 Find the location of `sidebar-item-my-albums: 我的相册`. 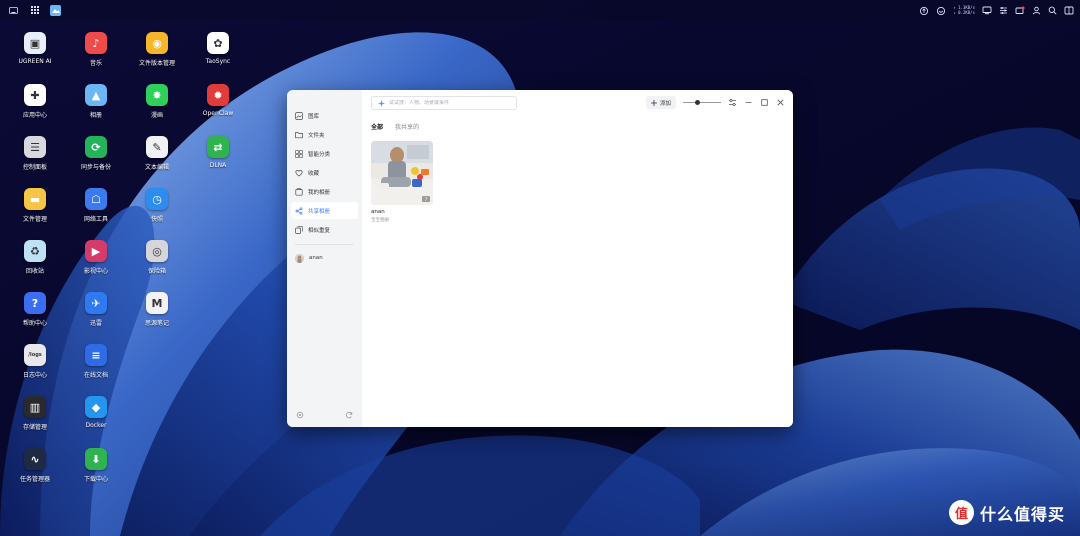

sidebar-item-my-albums: 我的相册 is located at coordinates (324, 191).